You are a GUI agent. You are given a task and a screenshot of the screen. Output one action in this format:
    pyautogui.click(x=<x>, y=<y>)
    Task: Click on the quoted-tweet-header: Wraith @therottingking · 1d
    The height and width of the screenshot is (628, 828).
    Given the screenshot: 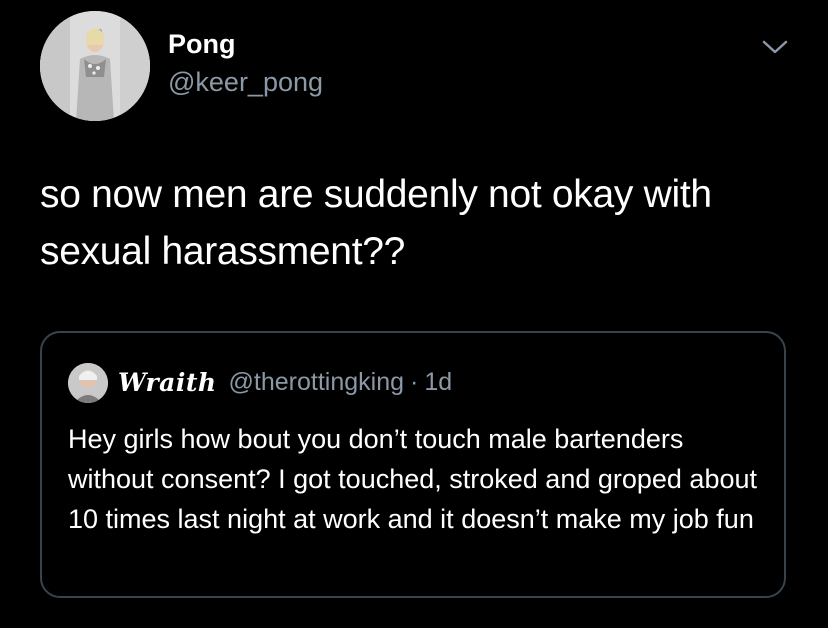 What is the action you would take?
    pyautogui.click(x=285, y=382)
    